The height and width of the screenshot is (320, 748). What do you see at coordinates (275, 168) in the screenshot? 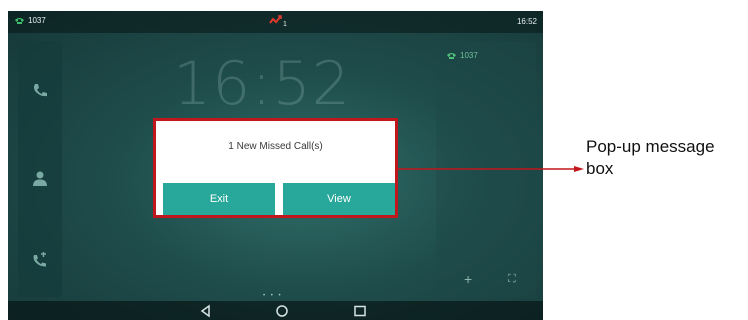
I see `missed-call-popup: 1 New Missed Call(s) Exit View` at bounding box center [275, 168].